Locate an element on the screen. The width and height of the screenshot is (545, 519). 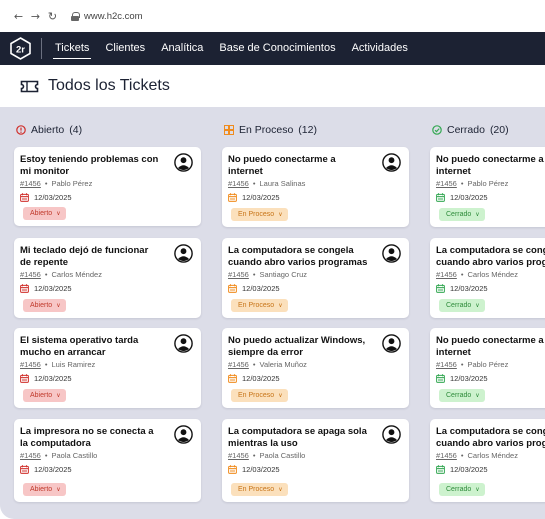
status-label: En Proceso is located at coordinates (256, 305).